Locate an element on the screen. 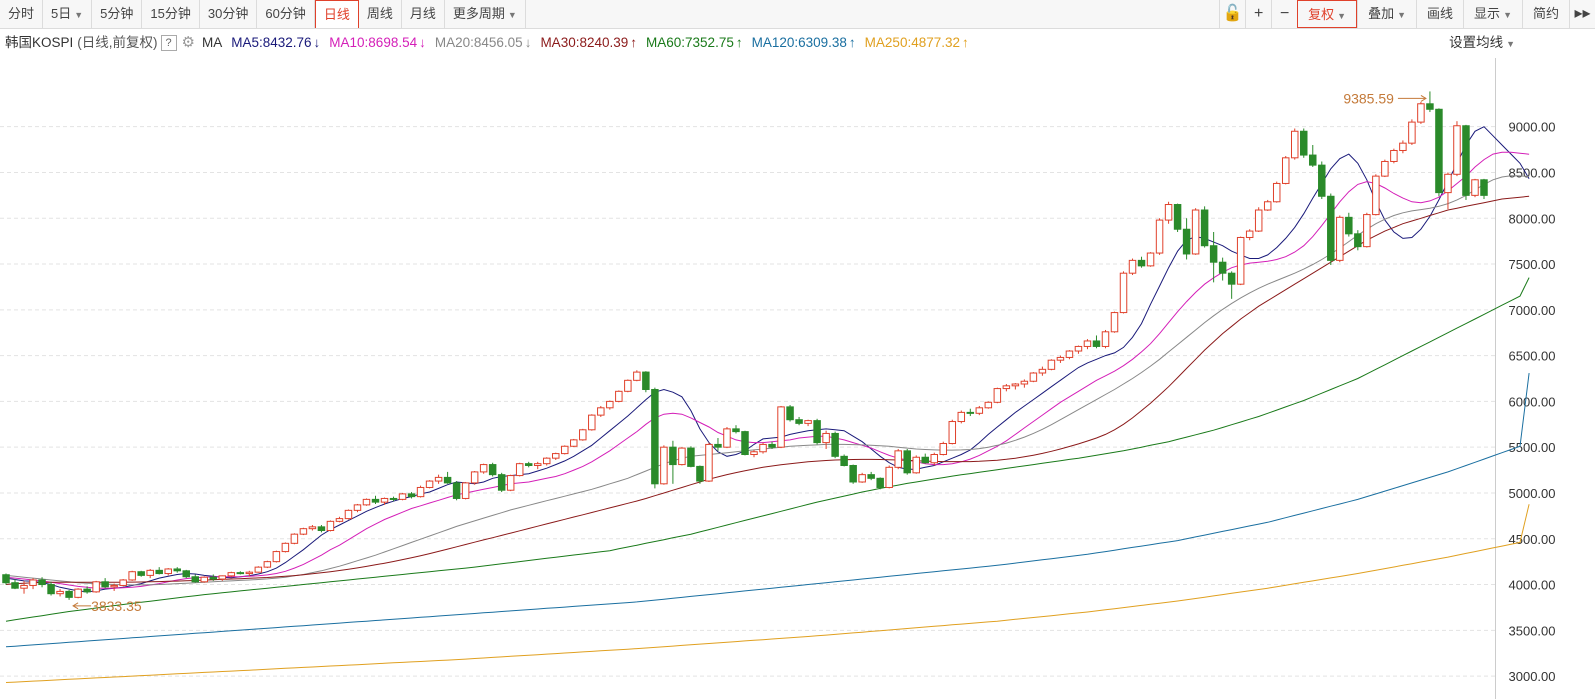 This screenshot has width=1595, height=699. tab-period-1: 5日 ▼ is located at coordinates (68, 14).